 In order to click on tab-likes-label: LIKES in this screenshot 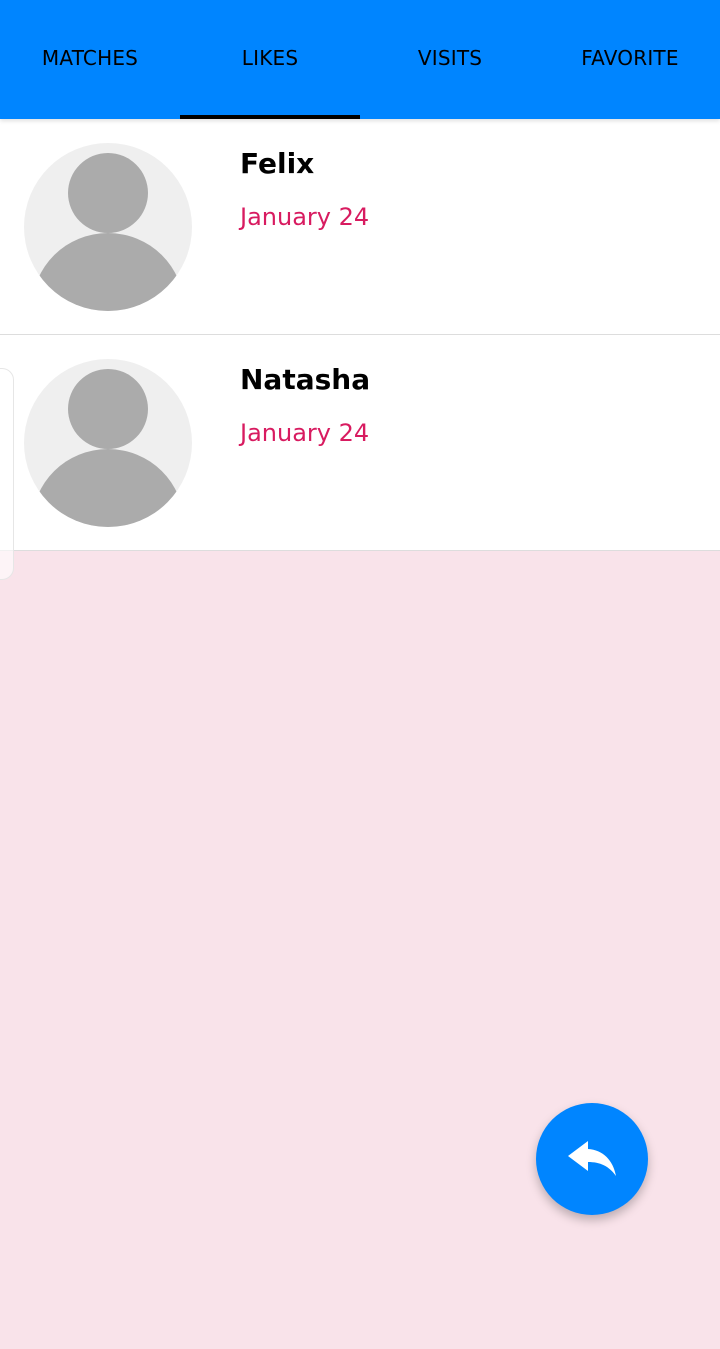, I will do `click(270, 57)`.